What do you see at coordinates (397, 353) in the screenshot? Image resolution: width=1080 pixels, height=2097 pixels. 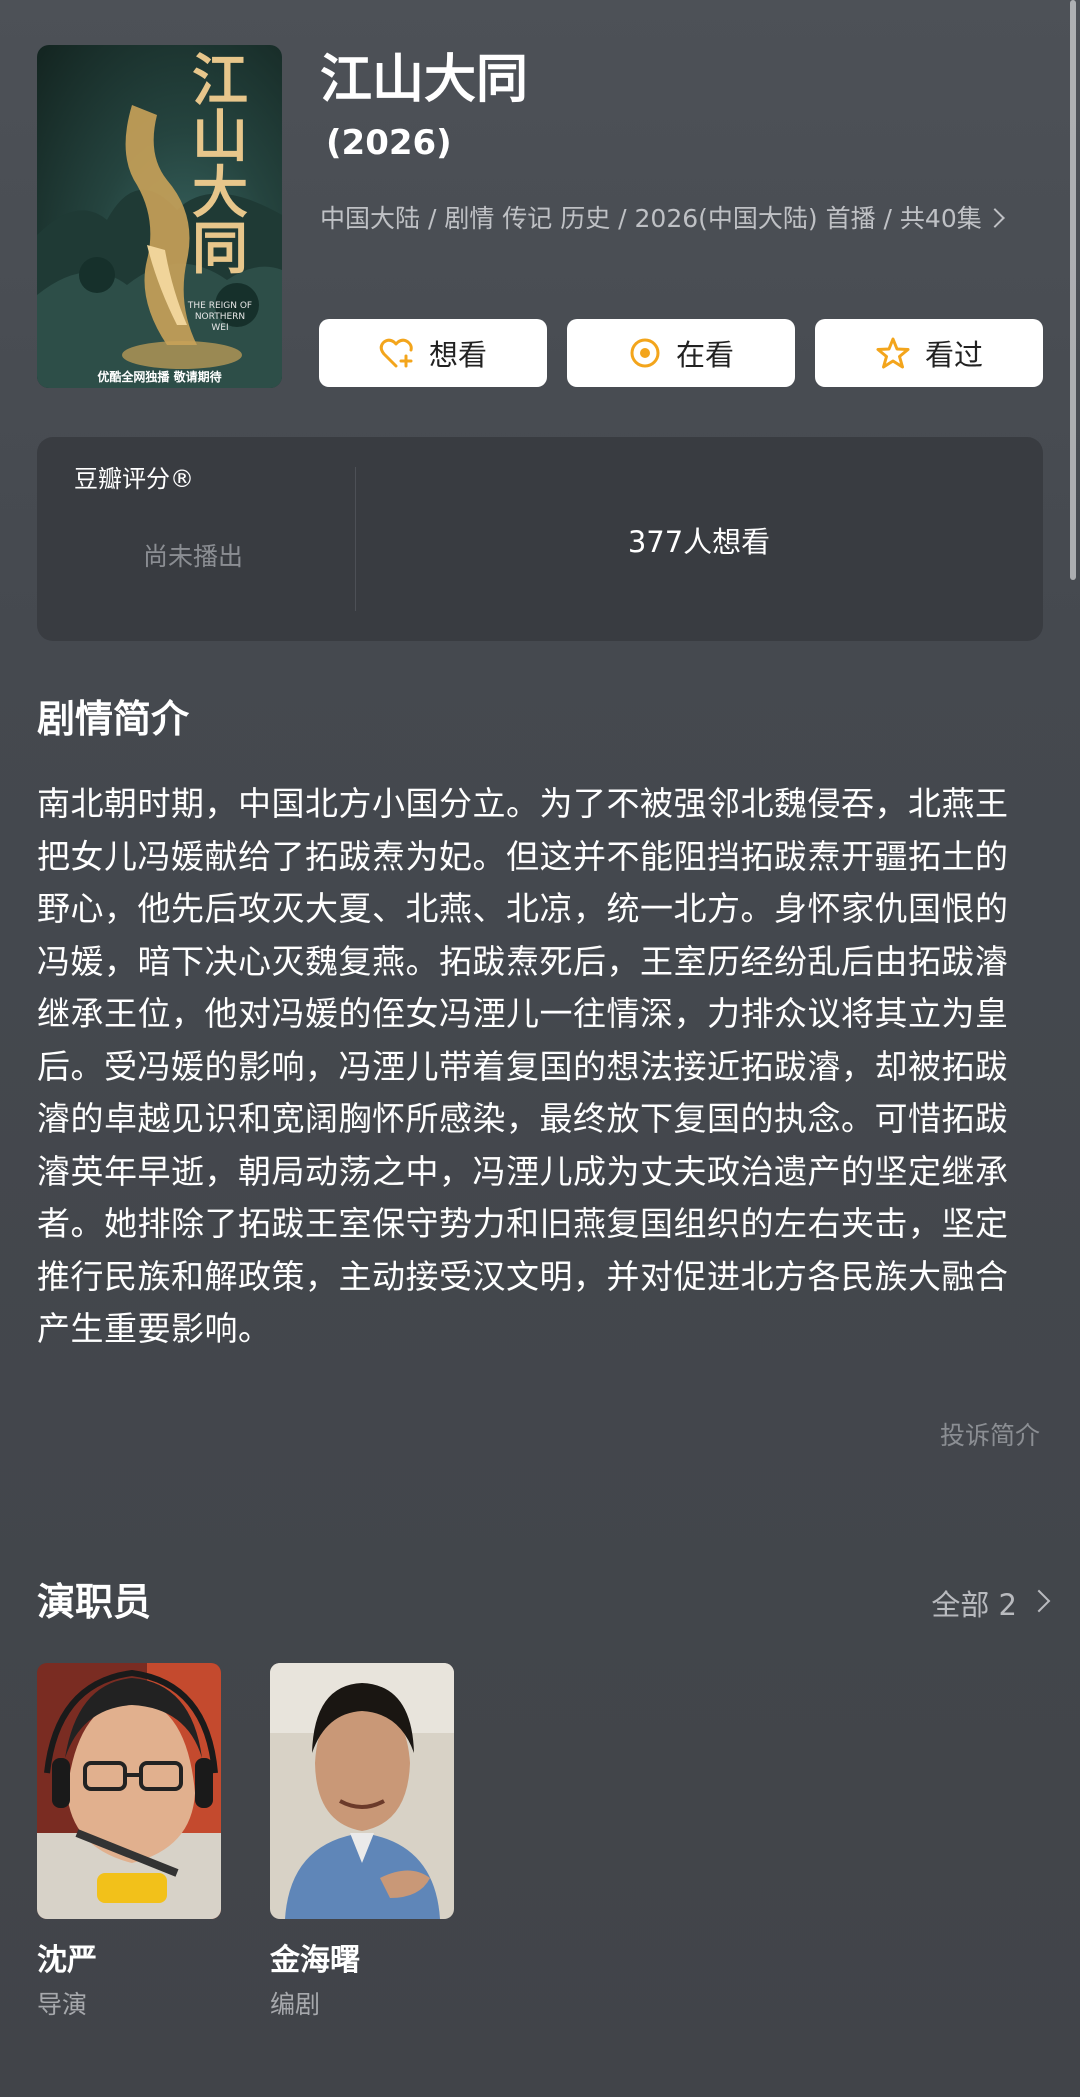 I see `heart-plus-icon` at bounding box center [397, 353].